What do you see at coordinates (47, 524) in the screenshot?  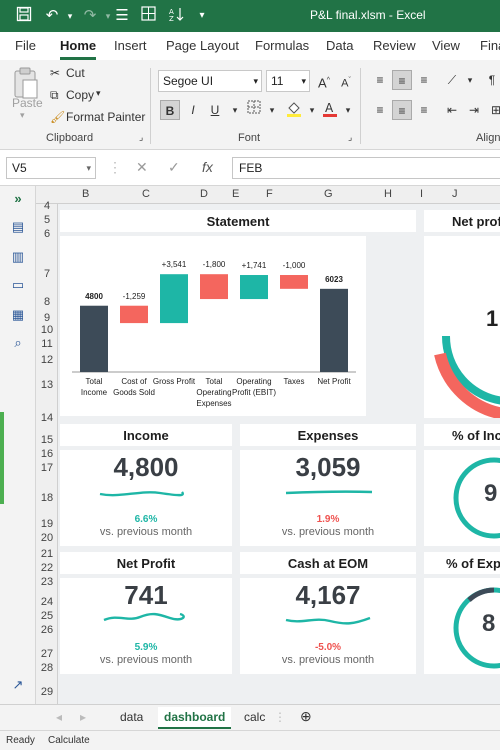 I see `row-header: 19` at bounding box center [47, 524].